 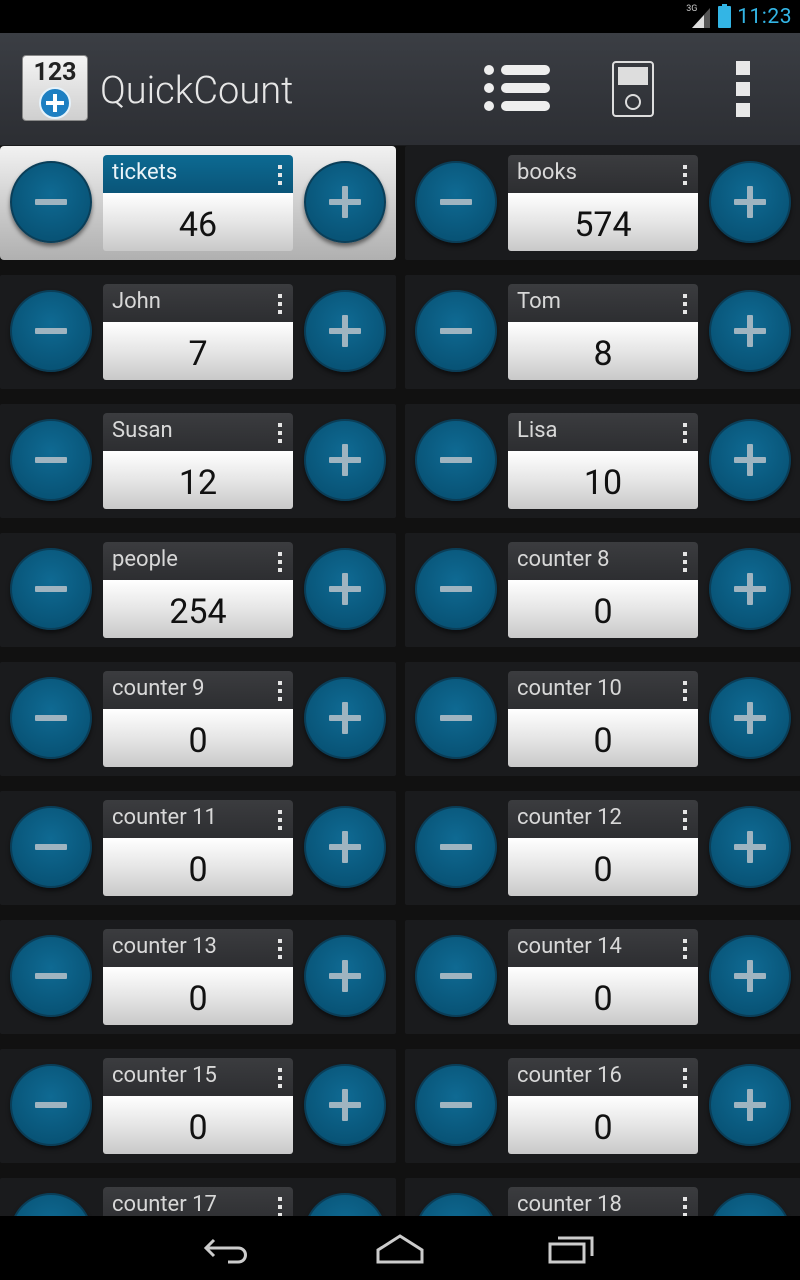 What do you see at coordinates (603, 948) in the screenshot?
I see `counter-name: counter 14` at bounding box center [603, 948].